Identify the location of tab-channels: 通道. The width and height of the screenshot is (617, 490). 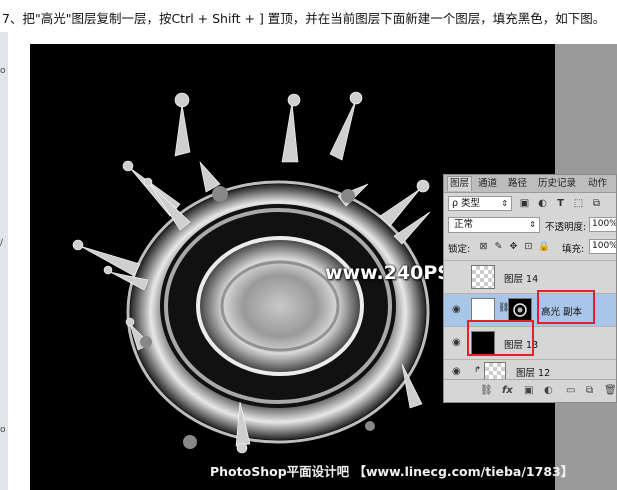
(487, 184).